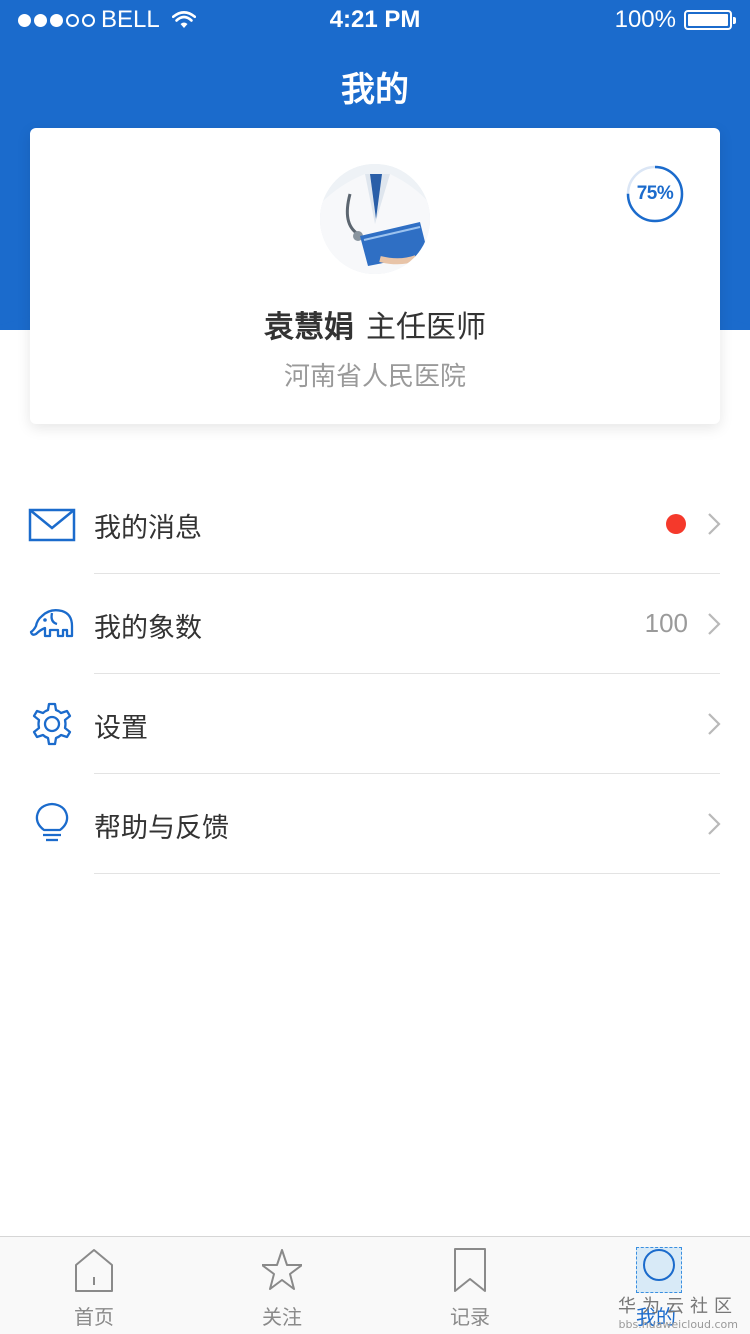 This screenshot has height=1334, width=750. Describe the element at coordinates (666, 623) in the screenshot. I see `points-value: 100` at that location.